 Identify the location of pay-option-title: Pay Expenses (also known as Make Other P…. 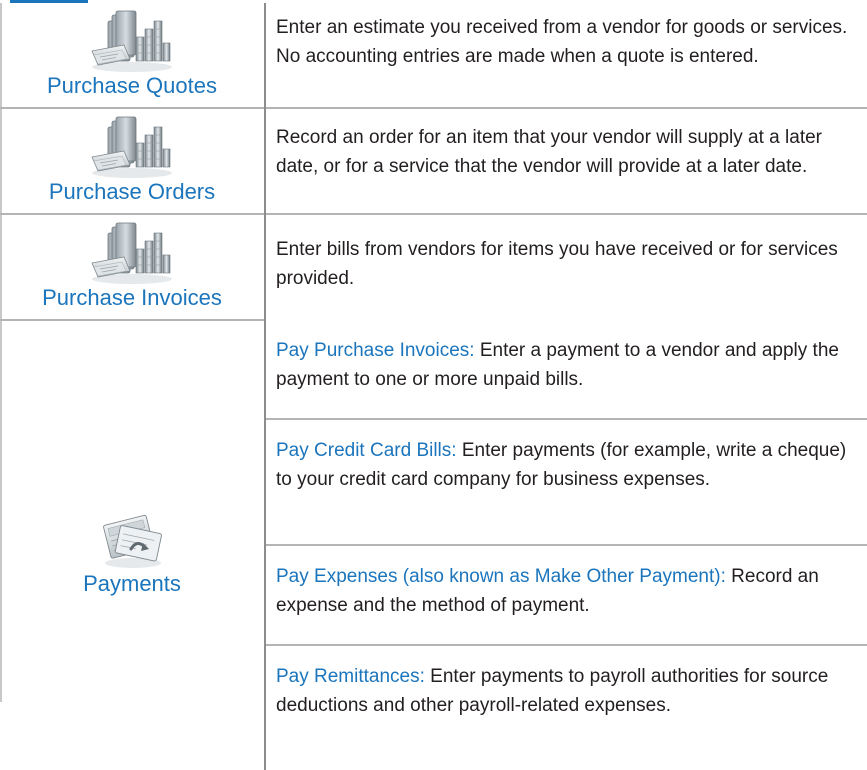
(501, 576).